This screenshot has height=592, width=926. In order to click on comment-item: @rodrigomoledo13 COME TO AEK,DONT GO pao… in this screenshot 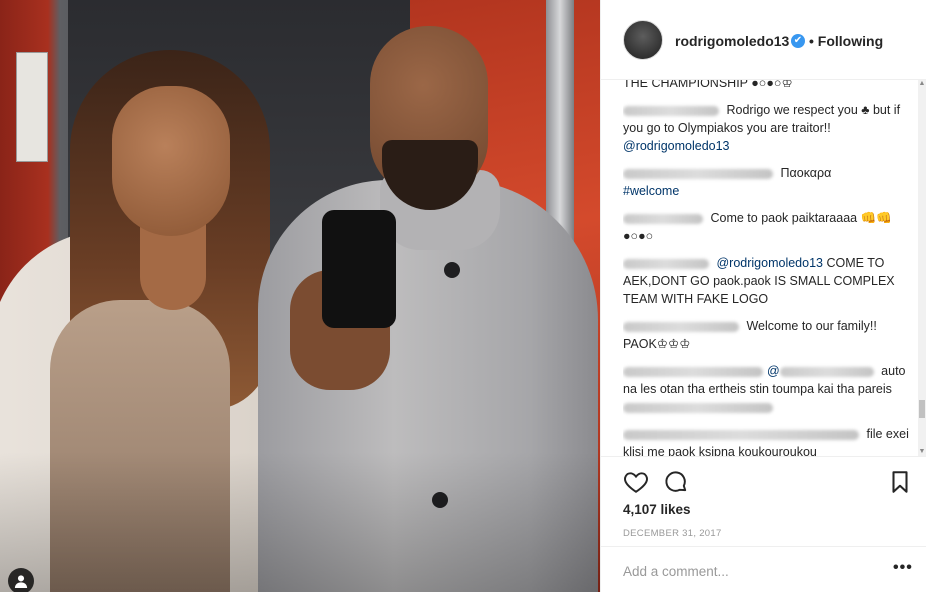, I will do `click(768, 281)`.